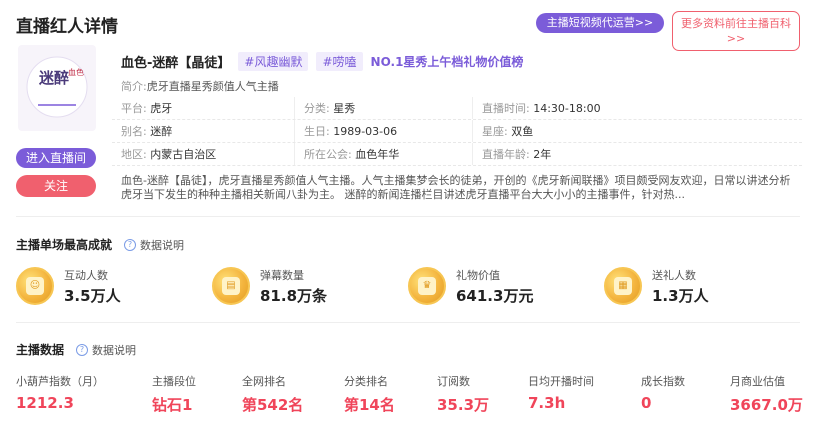 This screenshot has width=830, height=433. What do you see at coordinates (600, 23) in the screenshot?
I see `short-video-service-button: 主播短视频代运营>>` at bounding box center [600, 23].